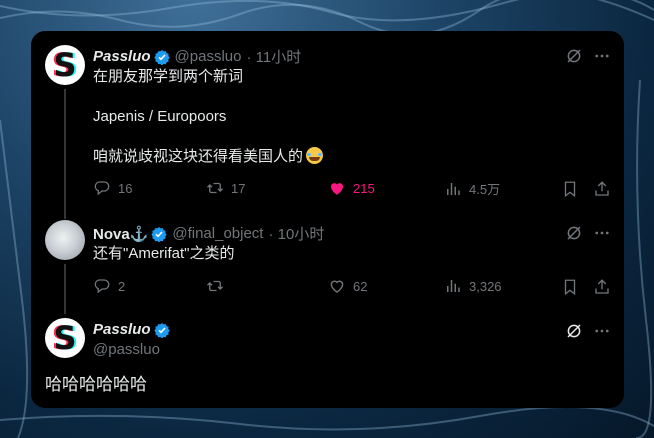 The height and width of the screenshot is (438, 654). I want to click on heart-filled-icon, so click(337, 189).